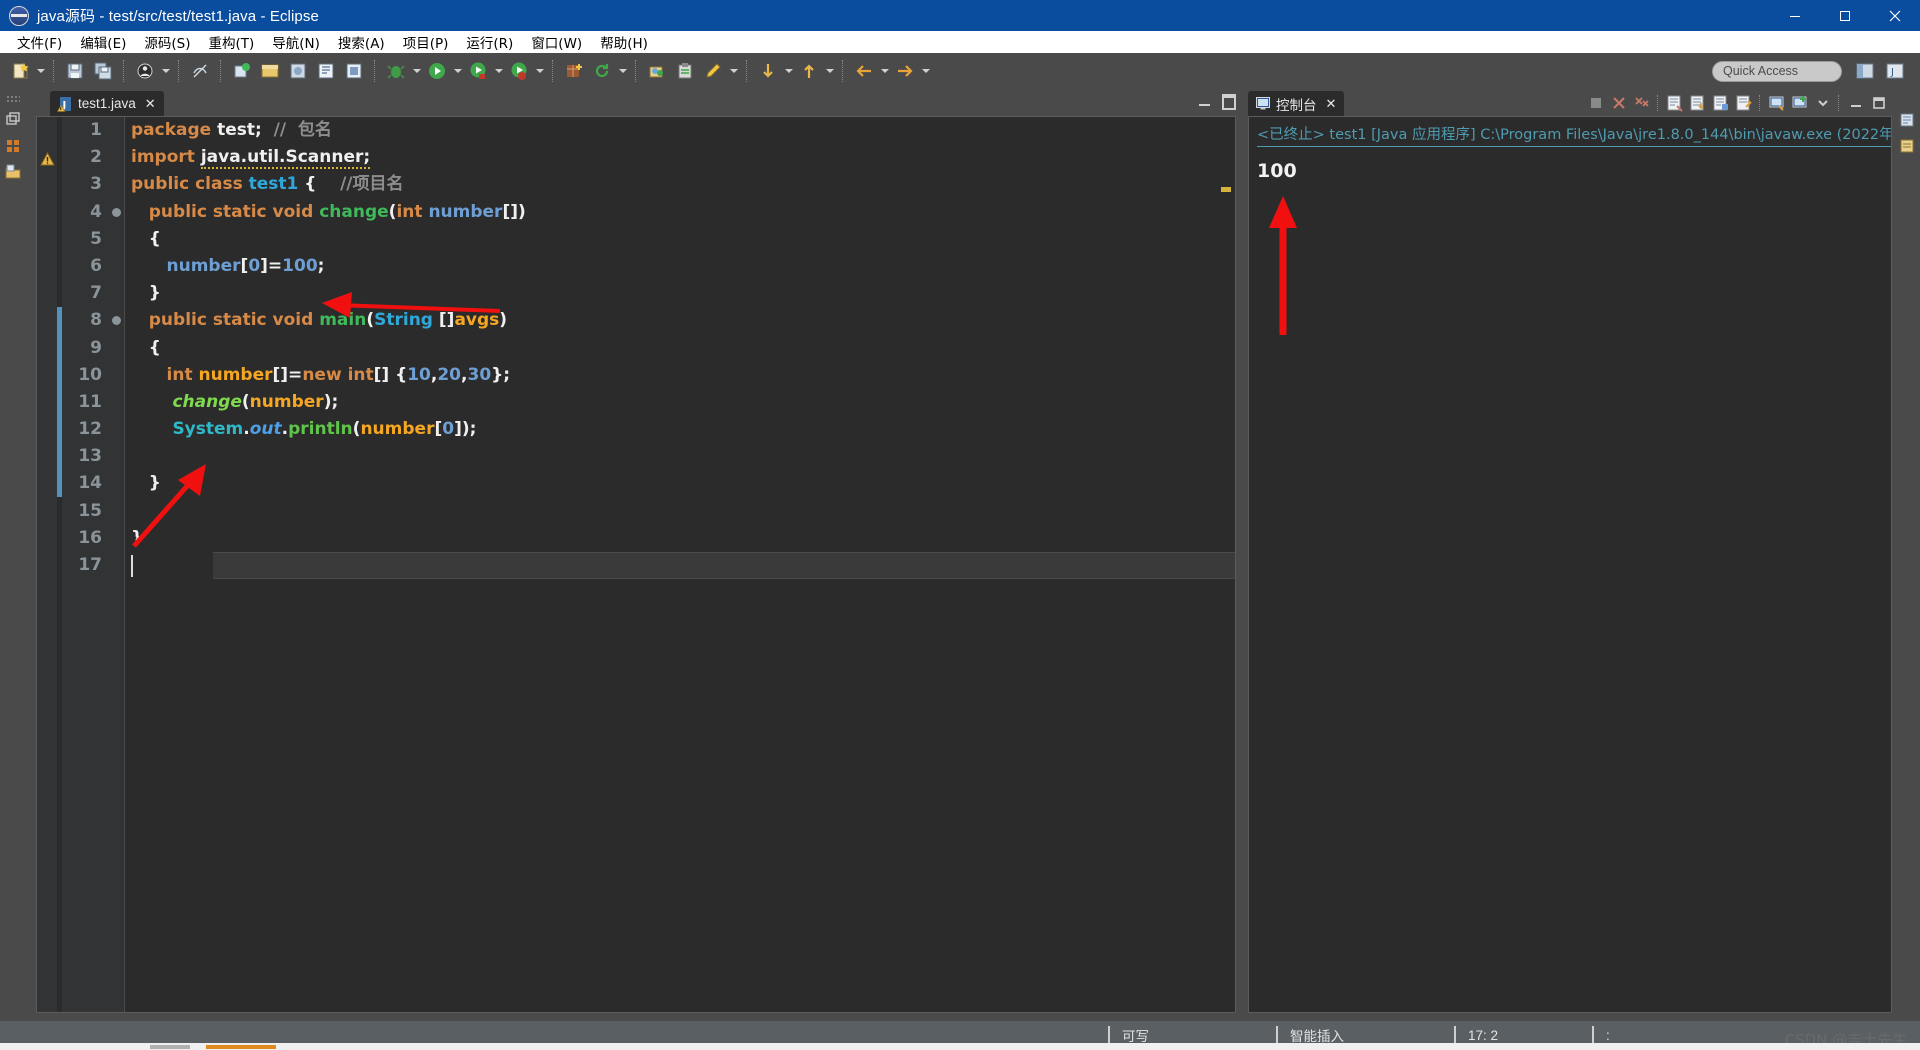 The image size is (1920, 1050). I want to click on new-wizard-dropdown-icon, so click(40, 71).